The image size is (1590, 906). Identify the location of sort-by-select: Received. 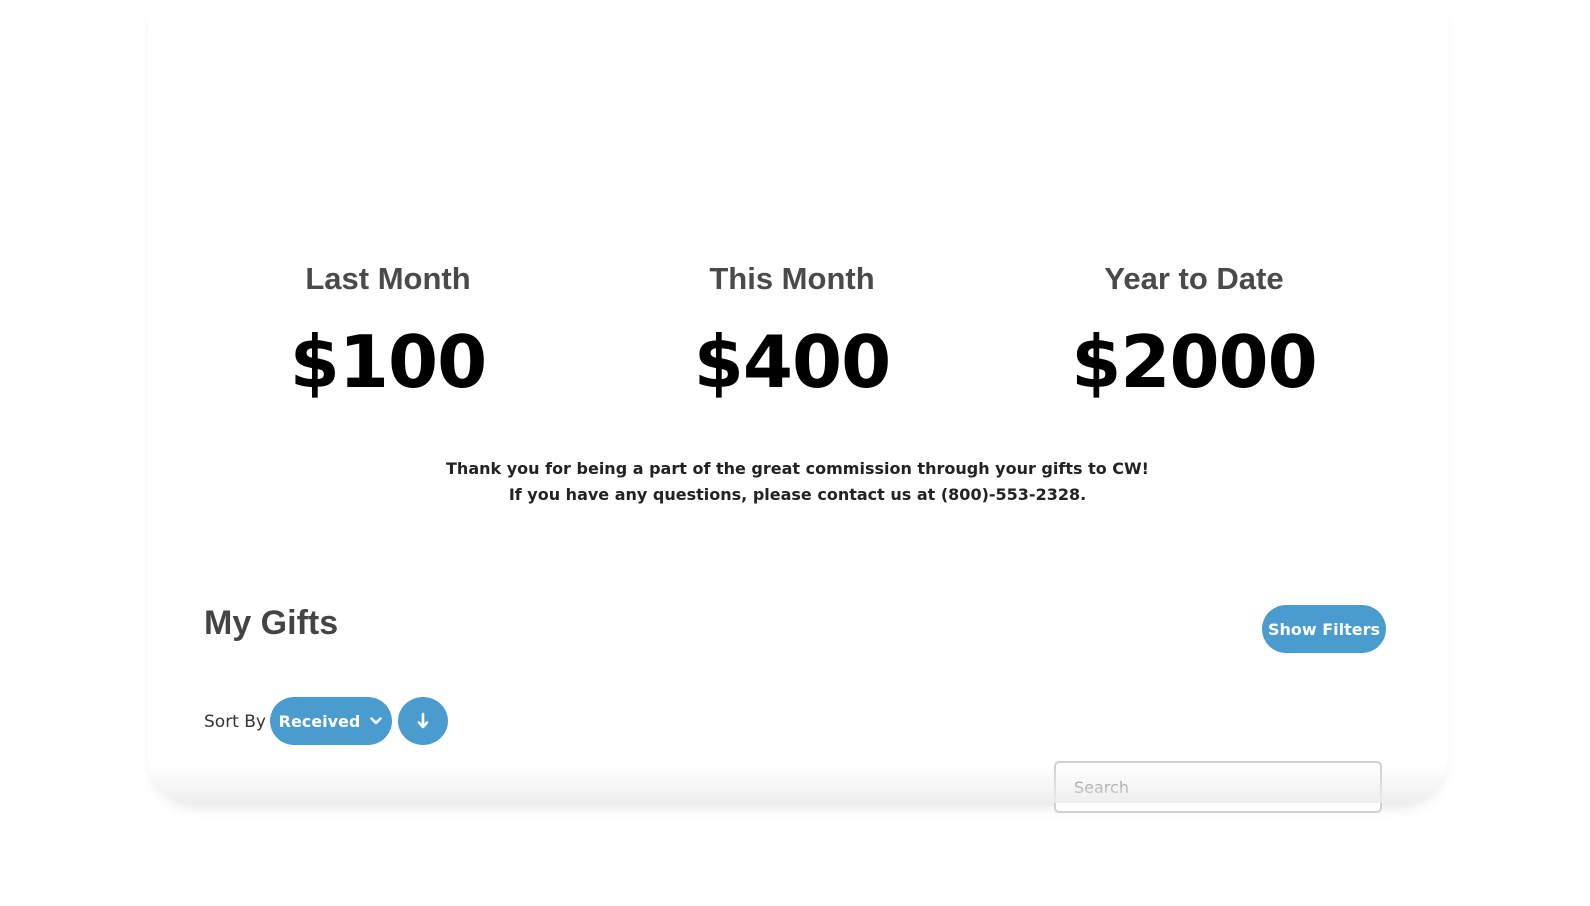
(331, 721).